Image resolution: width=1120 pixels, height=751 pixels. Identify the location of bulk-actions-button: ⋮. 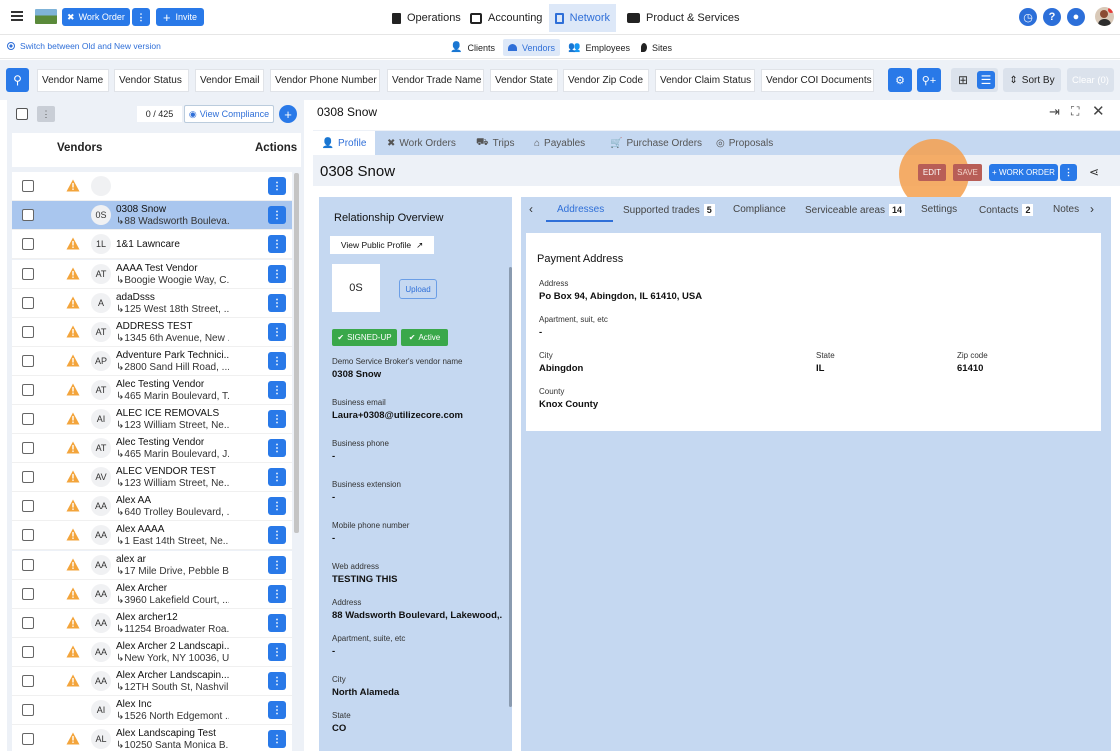
(46, 114).